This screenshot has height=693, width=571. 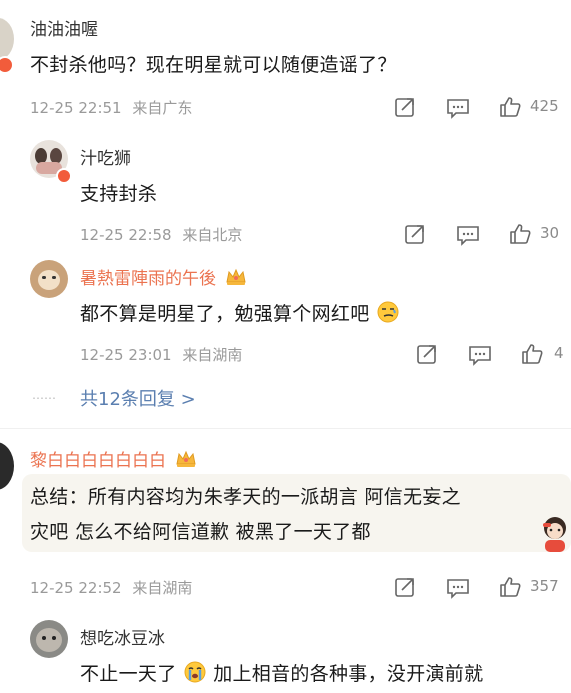 I want to click on like-count: 4, so click(x=559, y=353).